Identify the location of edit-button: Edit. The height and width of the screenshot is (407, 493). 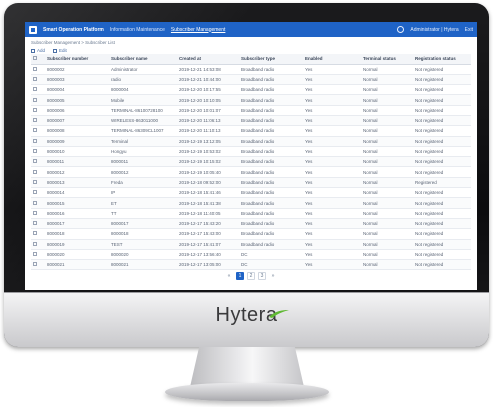
(60, 50).